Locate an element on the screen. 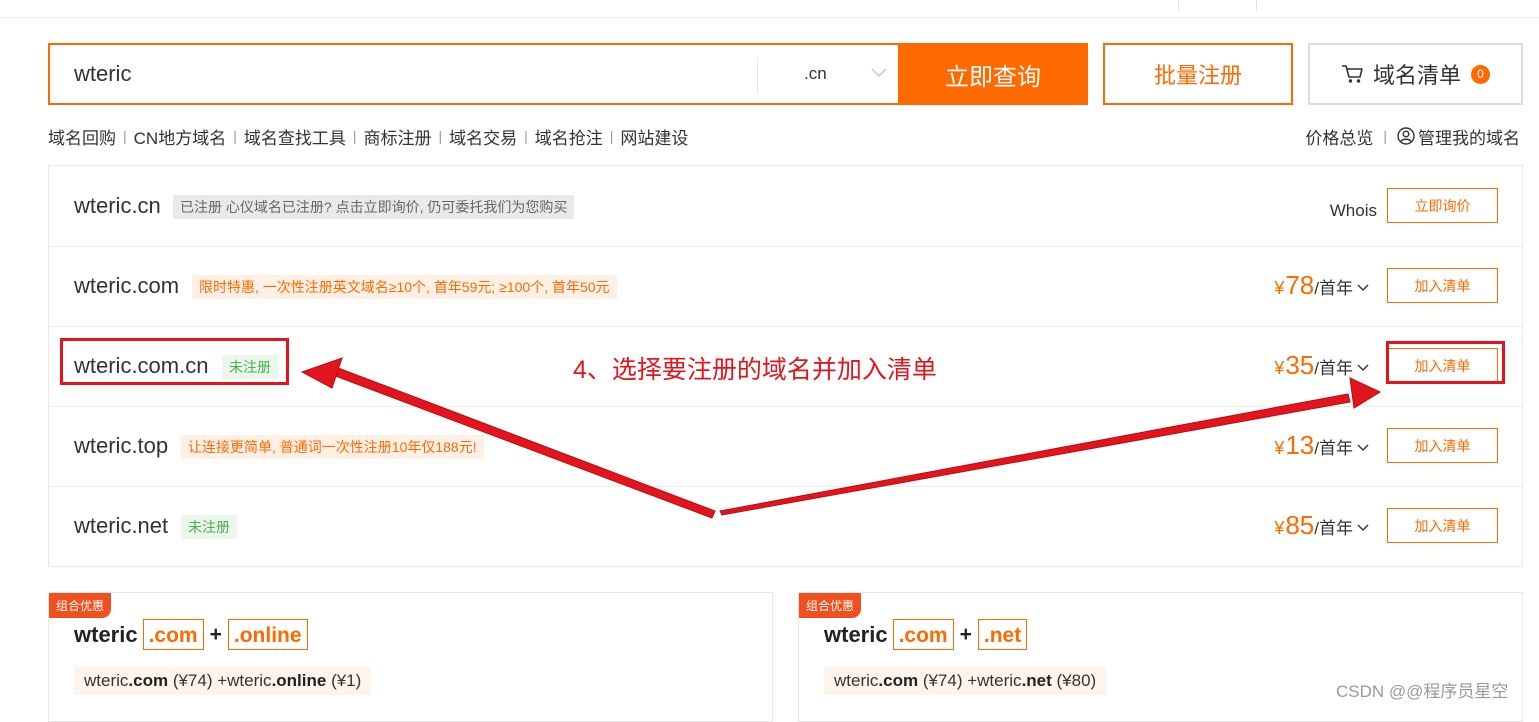  status-tag: 已注册 心仪域名已注册? 点击立即询价, 仍可委托我们为您购买 is located at coordinates (374, 207).